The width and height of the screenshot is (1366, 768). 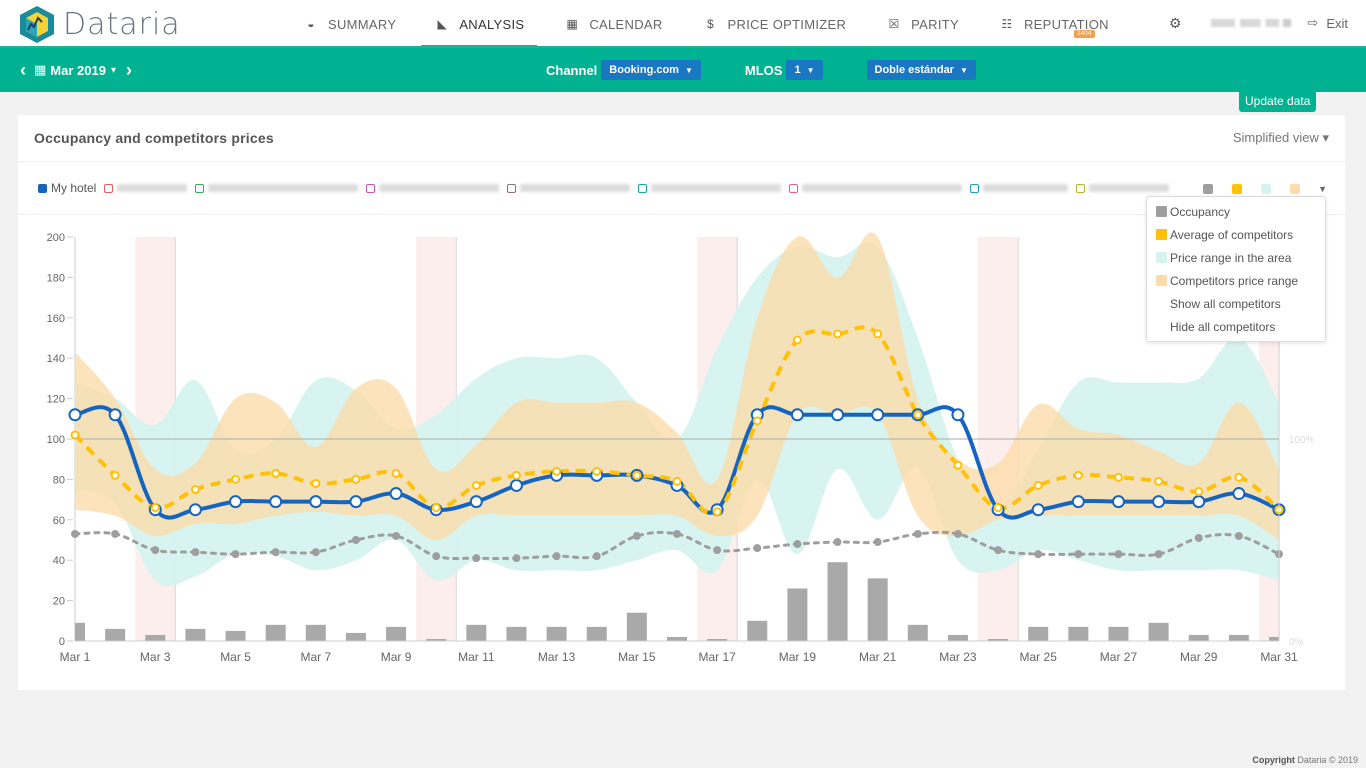 I want to click on menu-item-label: Hide all competitors, so click(x=1223, y=326).